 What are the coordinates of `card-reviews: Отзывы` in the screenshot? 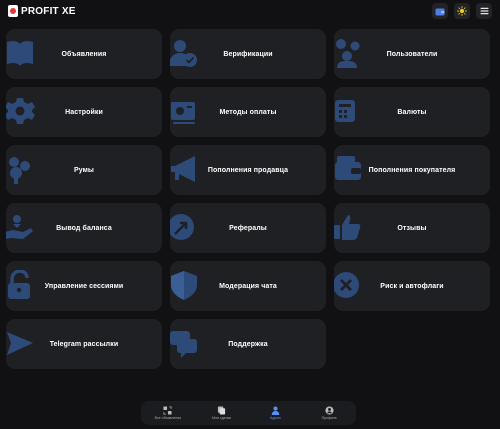 It's located at (412, 228).